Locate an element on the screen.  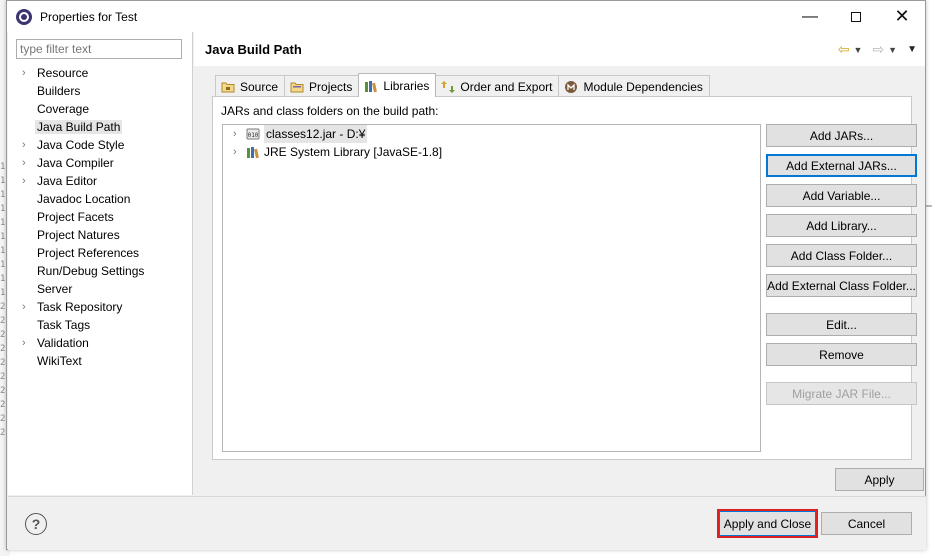
tab-libraries: Libraries is located at coordinates (397, 85).